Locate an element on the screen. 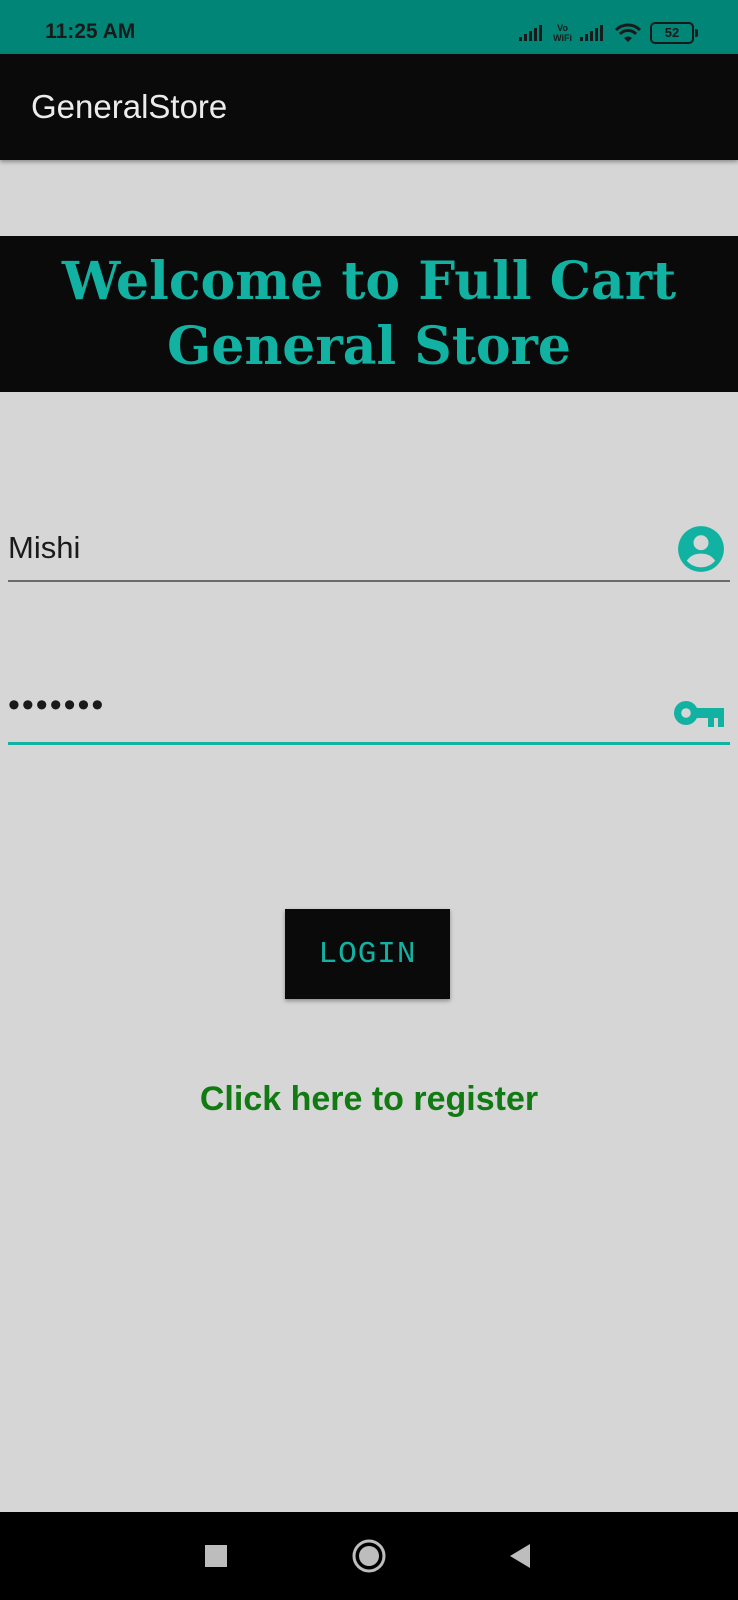 Image resolution: width=738 pixels, height=1600 pixels. back-button is located at coordinates (520, 1556).